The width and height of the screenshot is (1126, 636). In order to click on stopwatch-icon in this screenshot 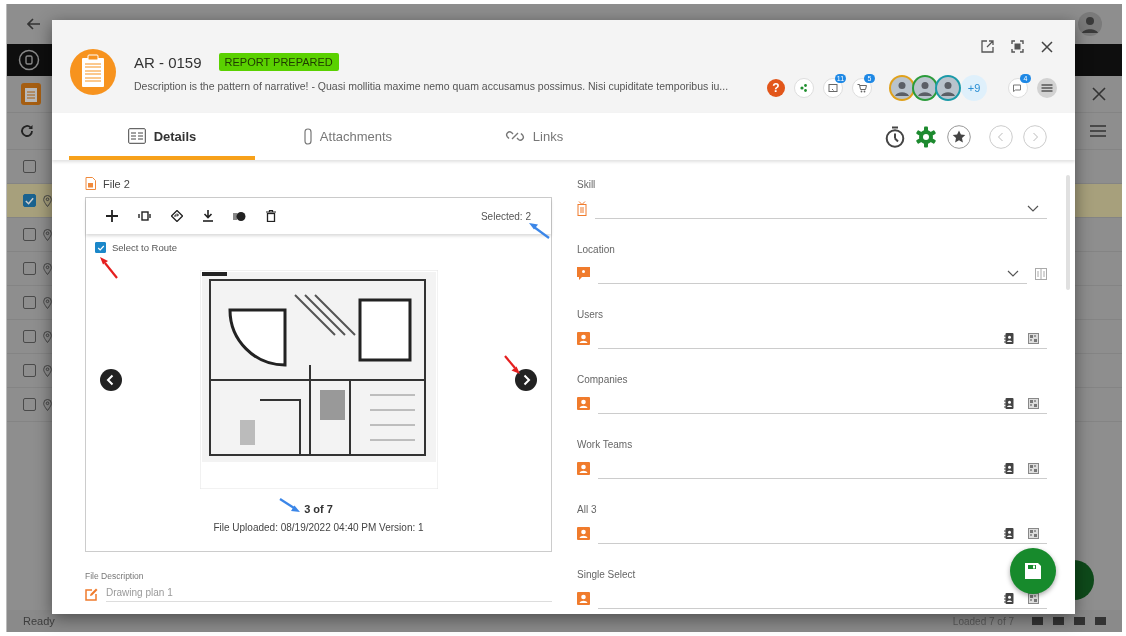, I will do `click(895, 136)`.